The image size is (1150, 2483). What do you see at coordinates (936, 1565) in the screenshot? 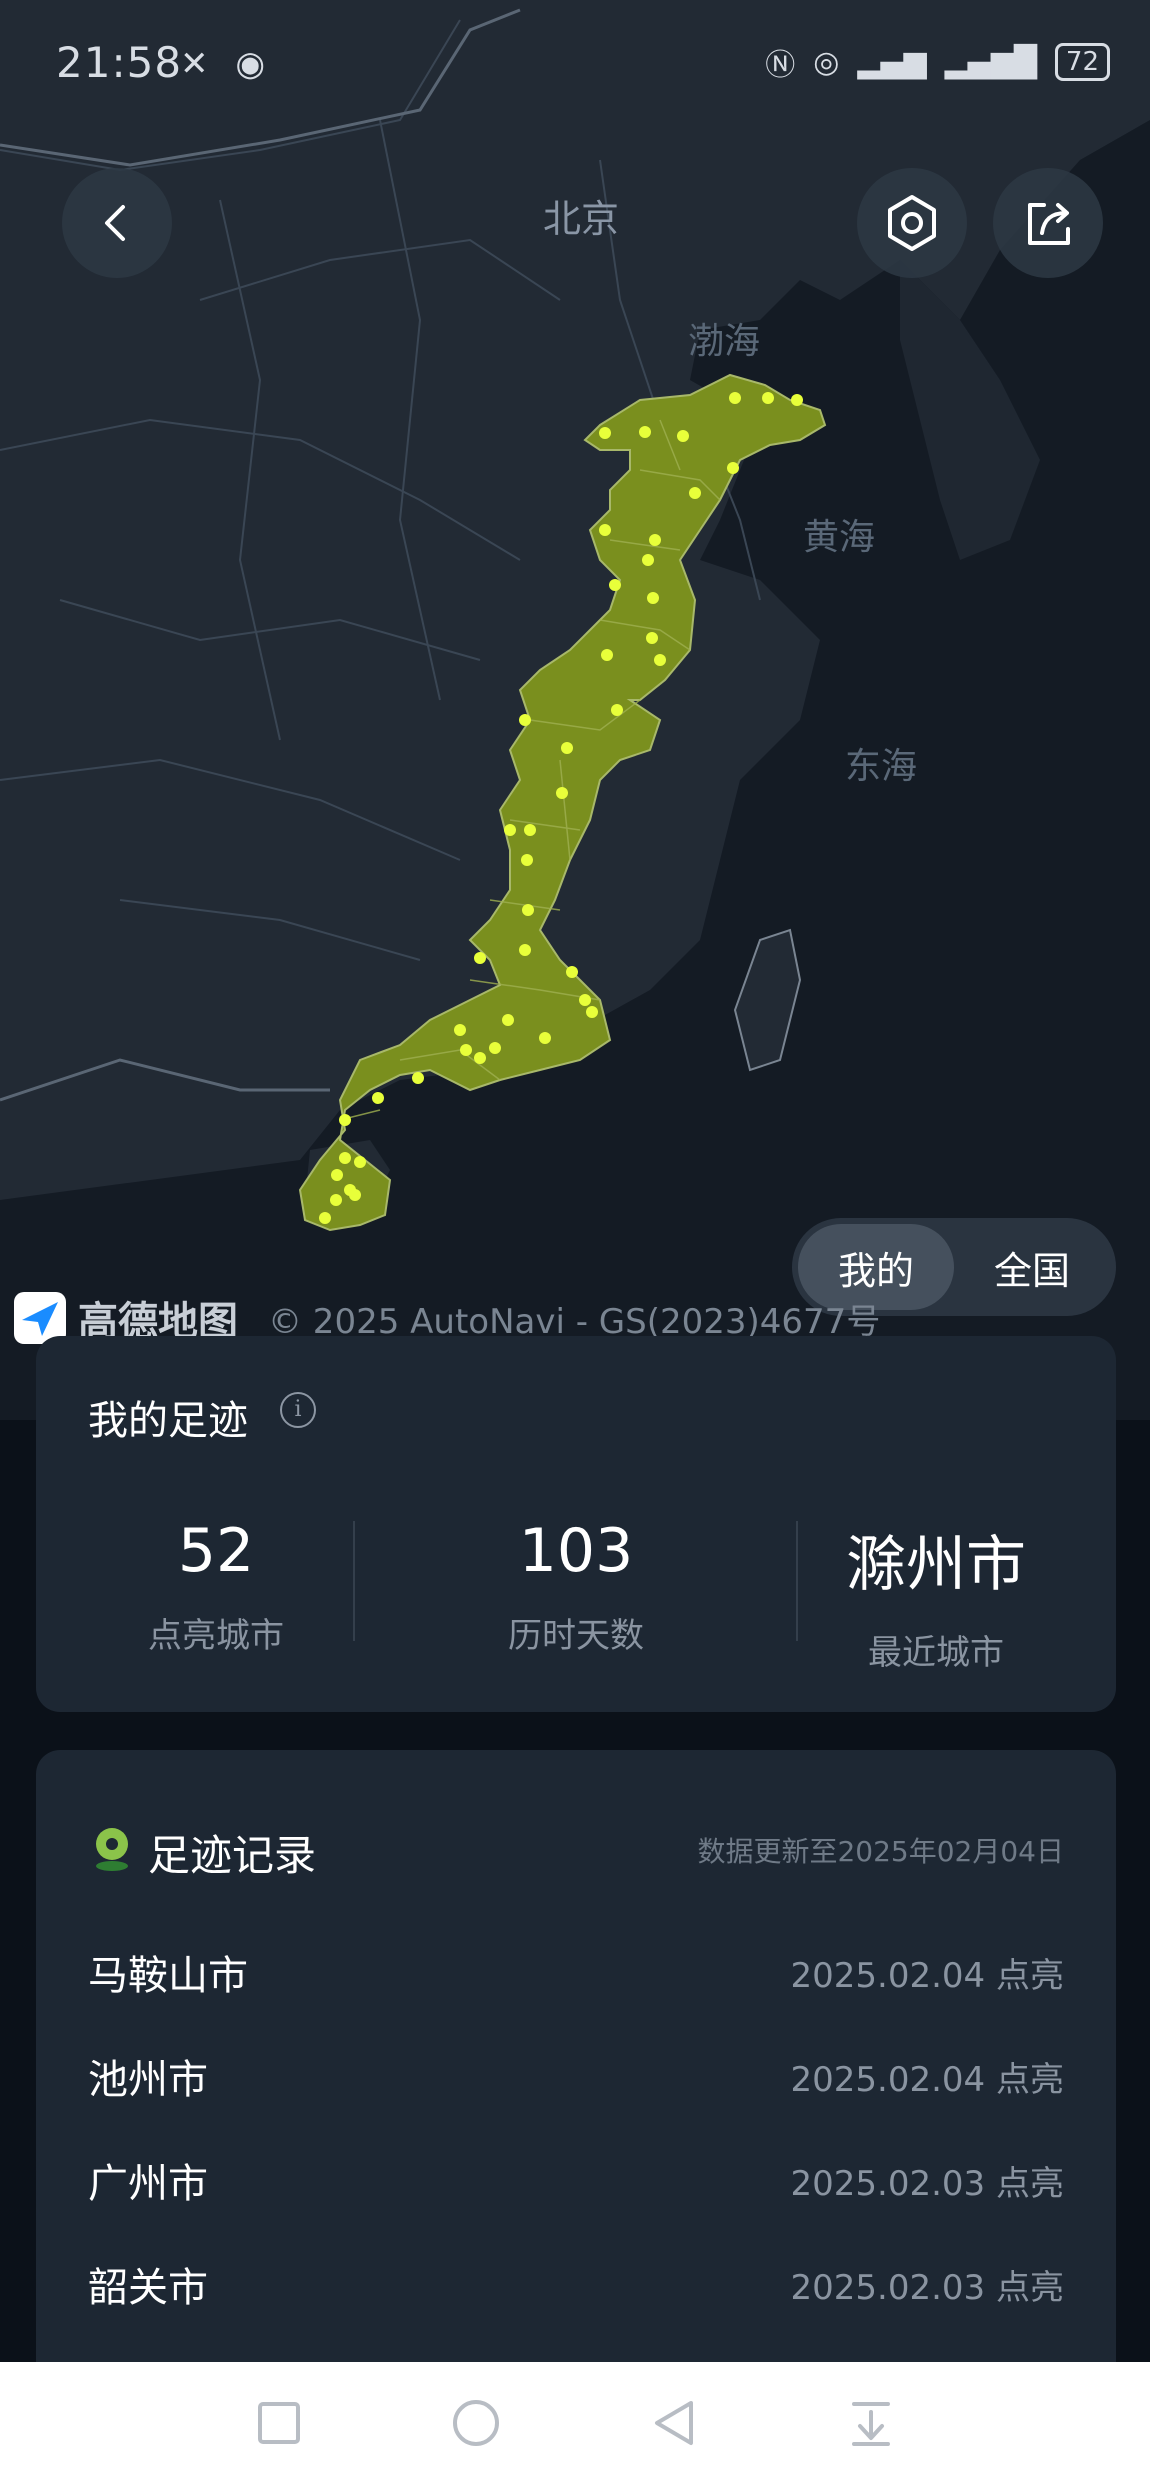
I see `stat-value: 滁州市` at bounding box center [936, 1565].